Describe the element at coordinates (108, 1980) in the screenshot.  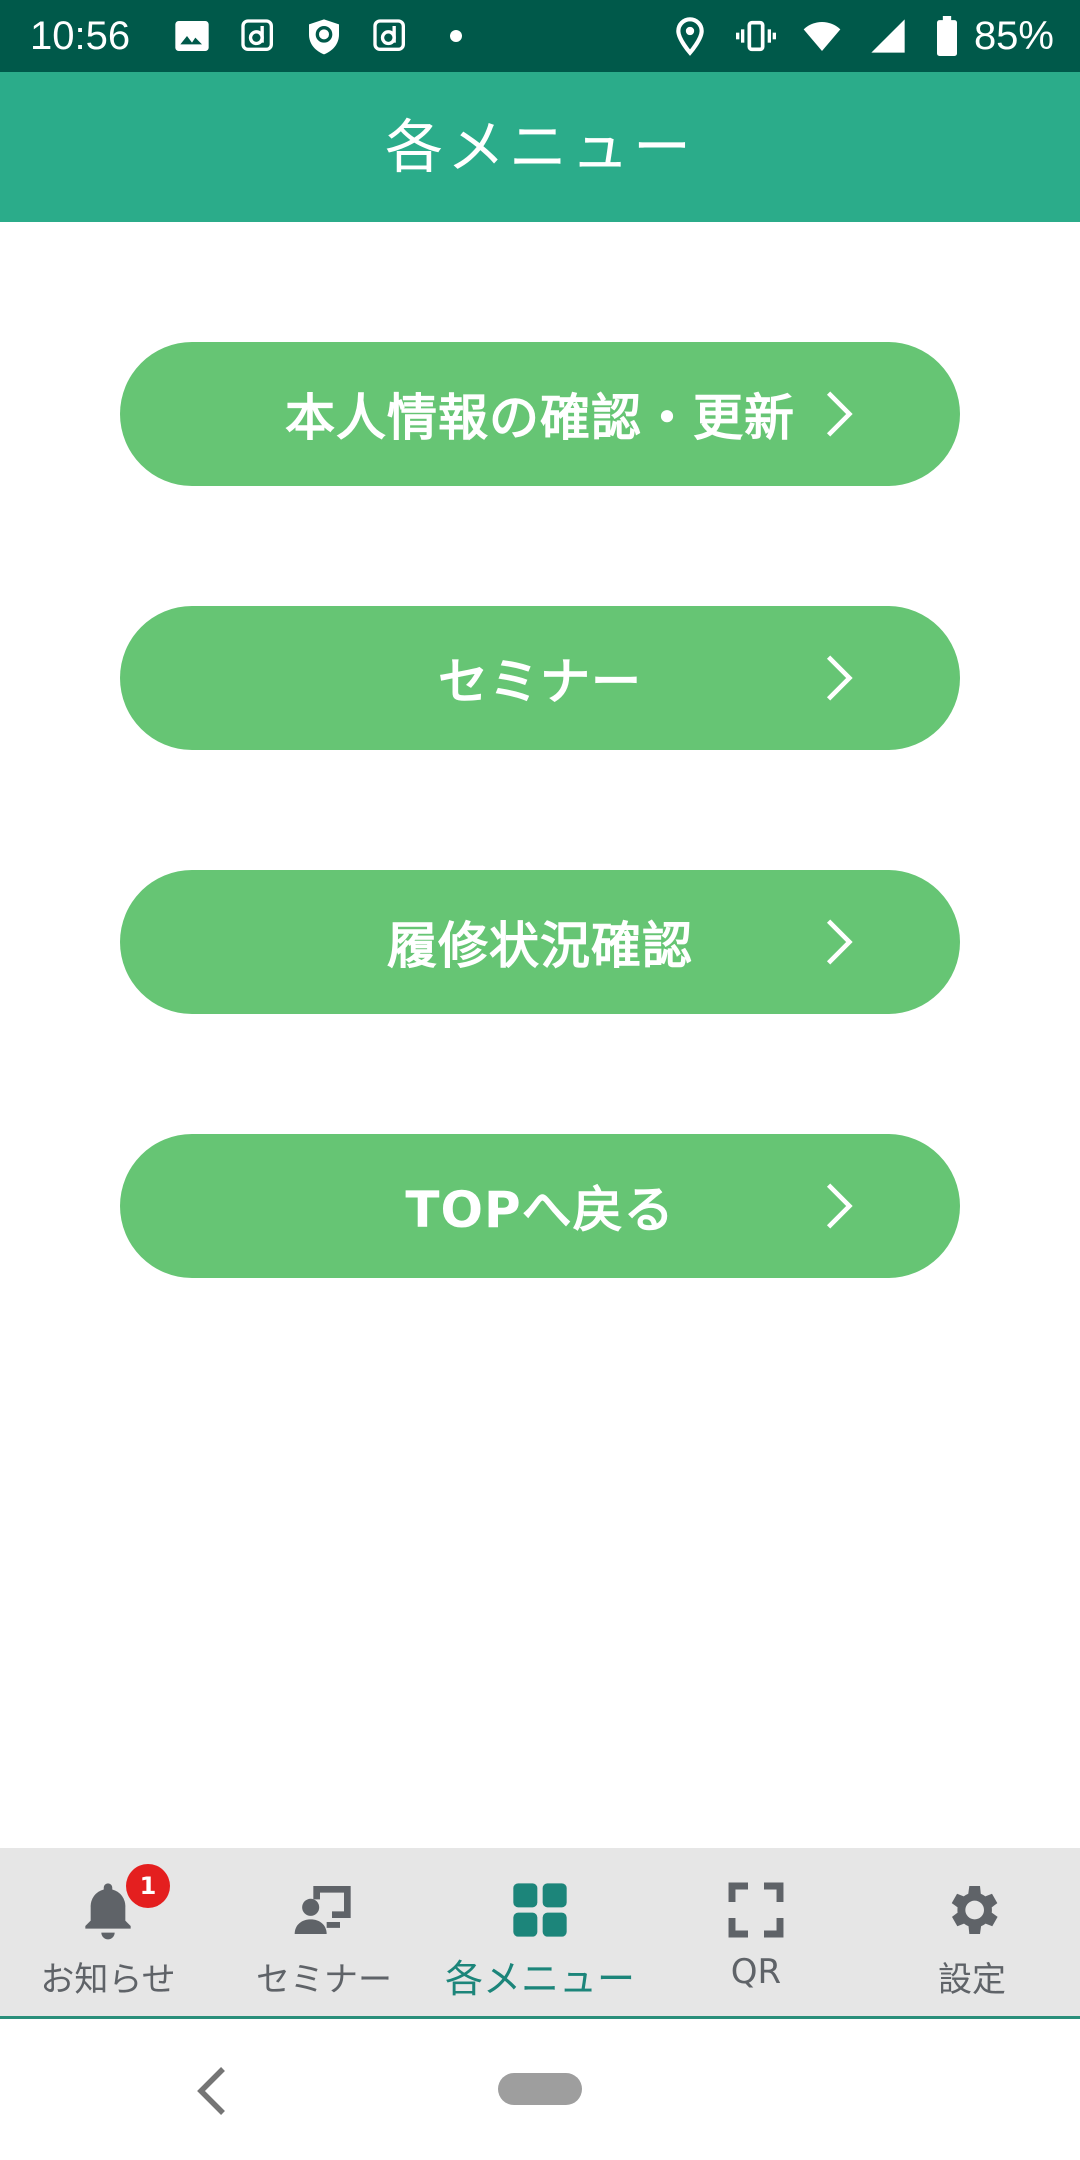
I see `nav-label: お知らせ` at that location.